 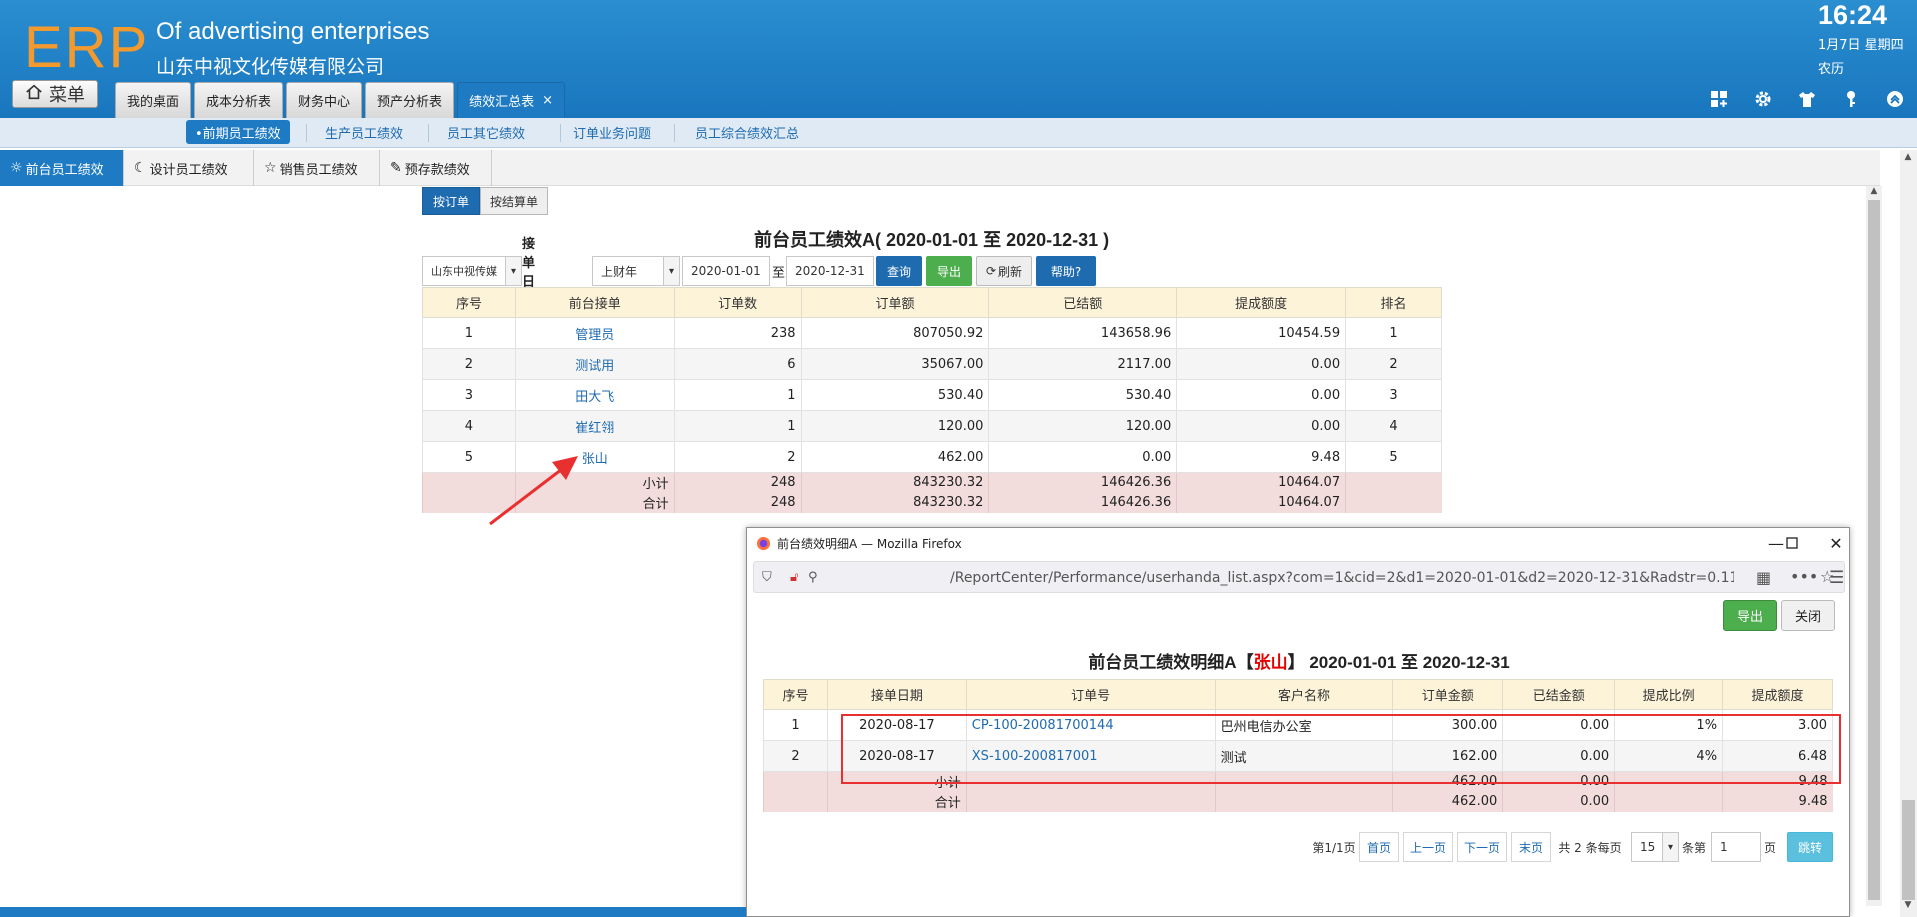 What do you see at coordinates (1393, 302) in the screenshot?
I see `col-header: 排名` at bounding box center [1393, 302].